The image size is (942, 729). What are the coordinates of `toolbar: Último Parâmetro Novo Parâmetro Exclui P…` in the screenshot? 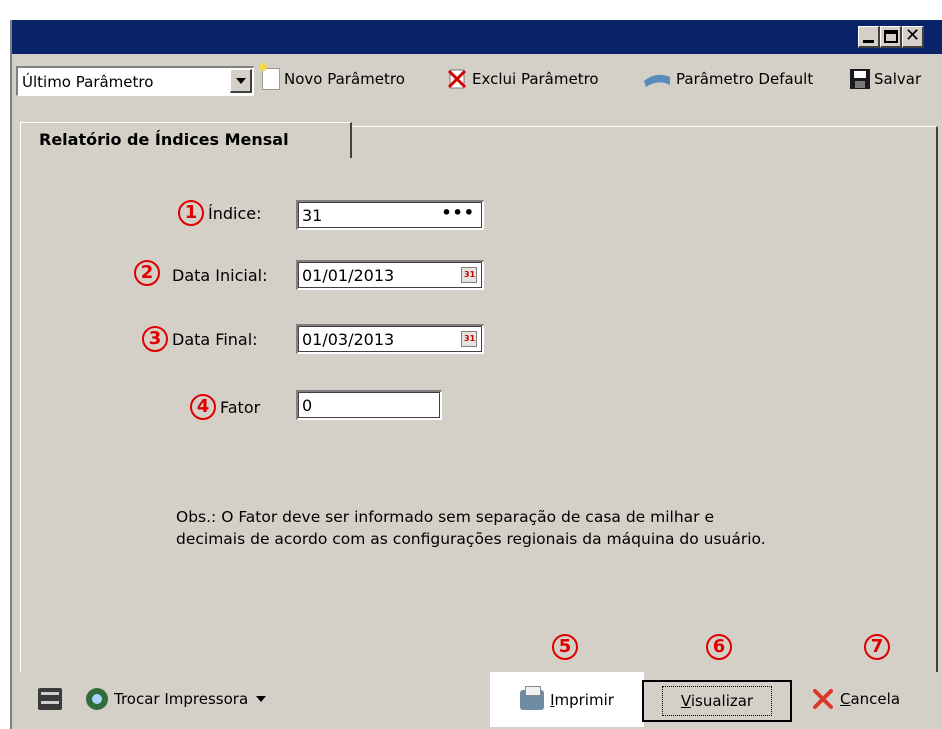 It's located at (477, 79).